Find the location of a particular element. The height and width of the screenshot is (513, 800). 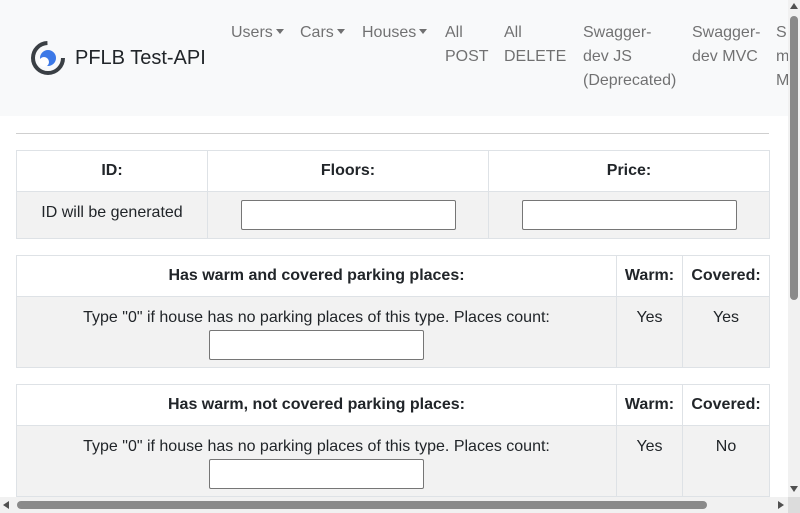

nav-cars-dropdown: Cars is located at coordinates (322, 33).